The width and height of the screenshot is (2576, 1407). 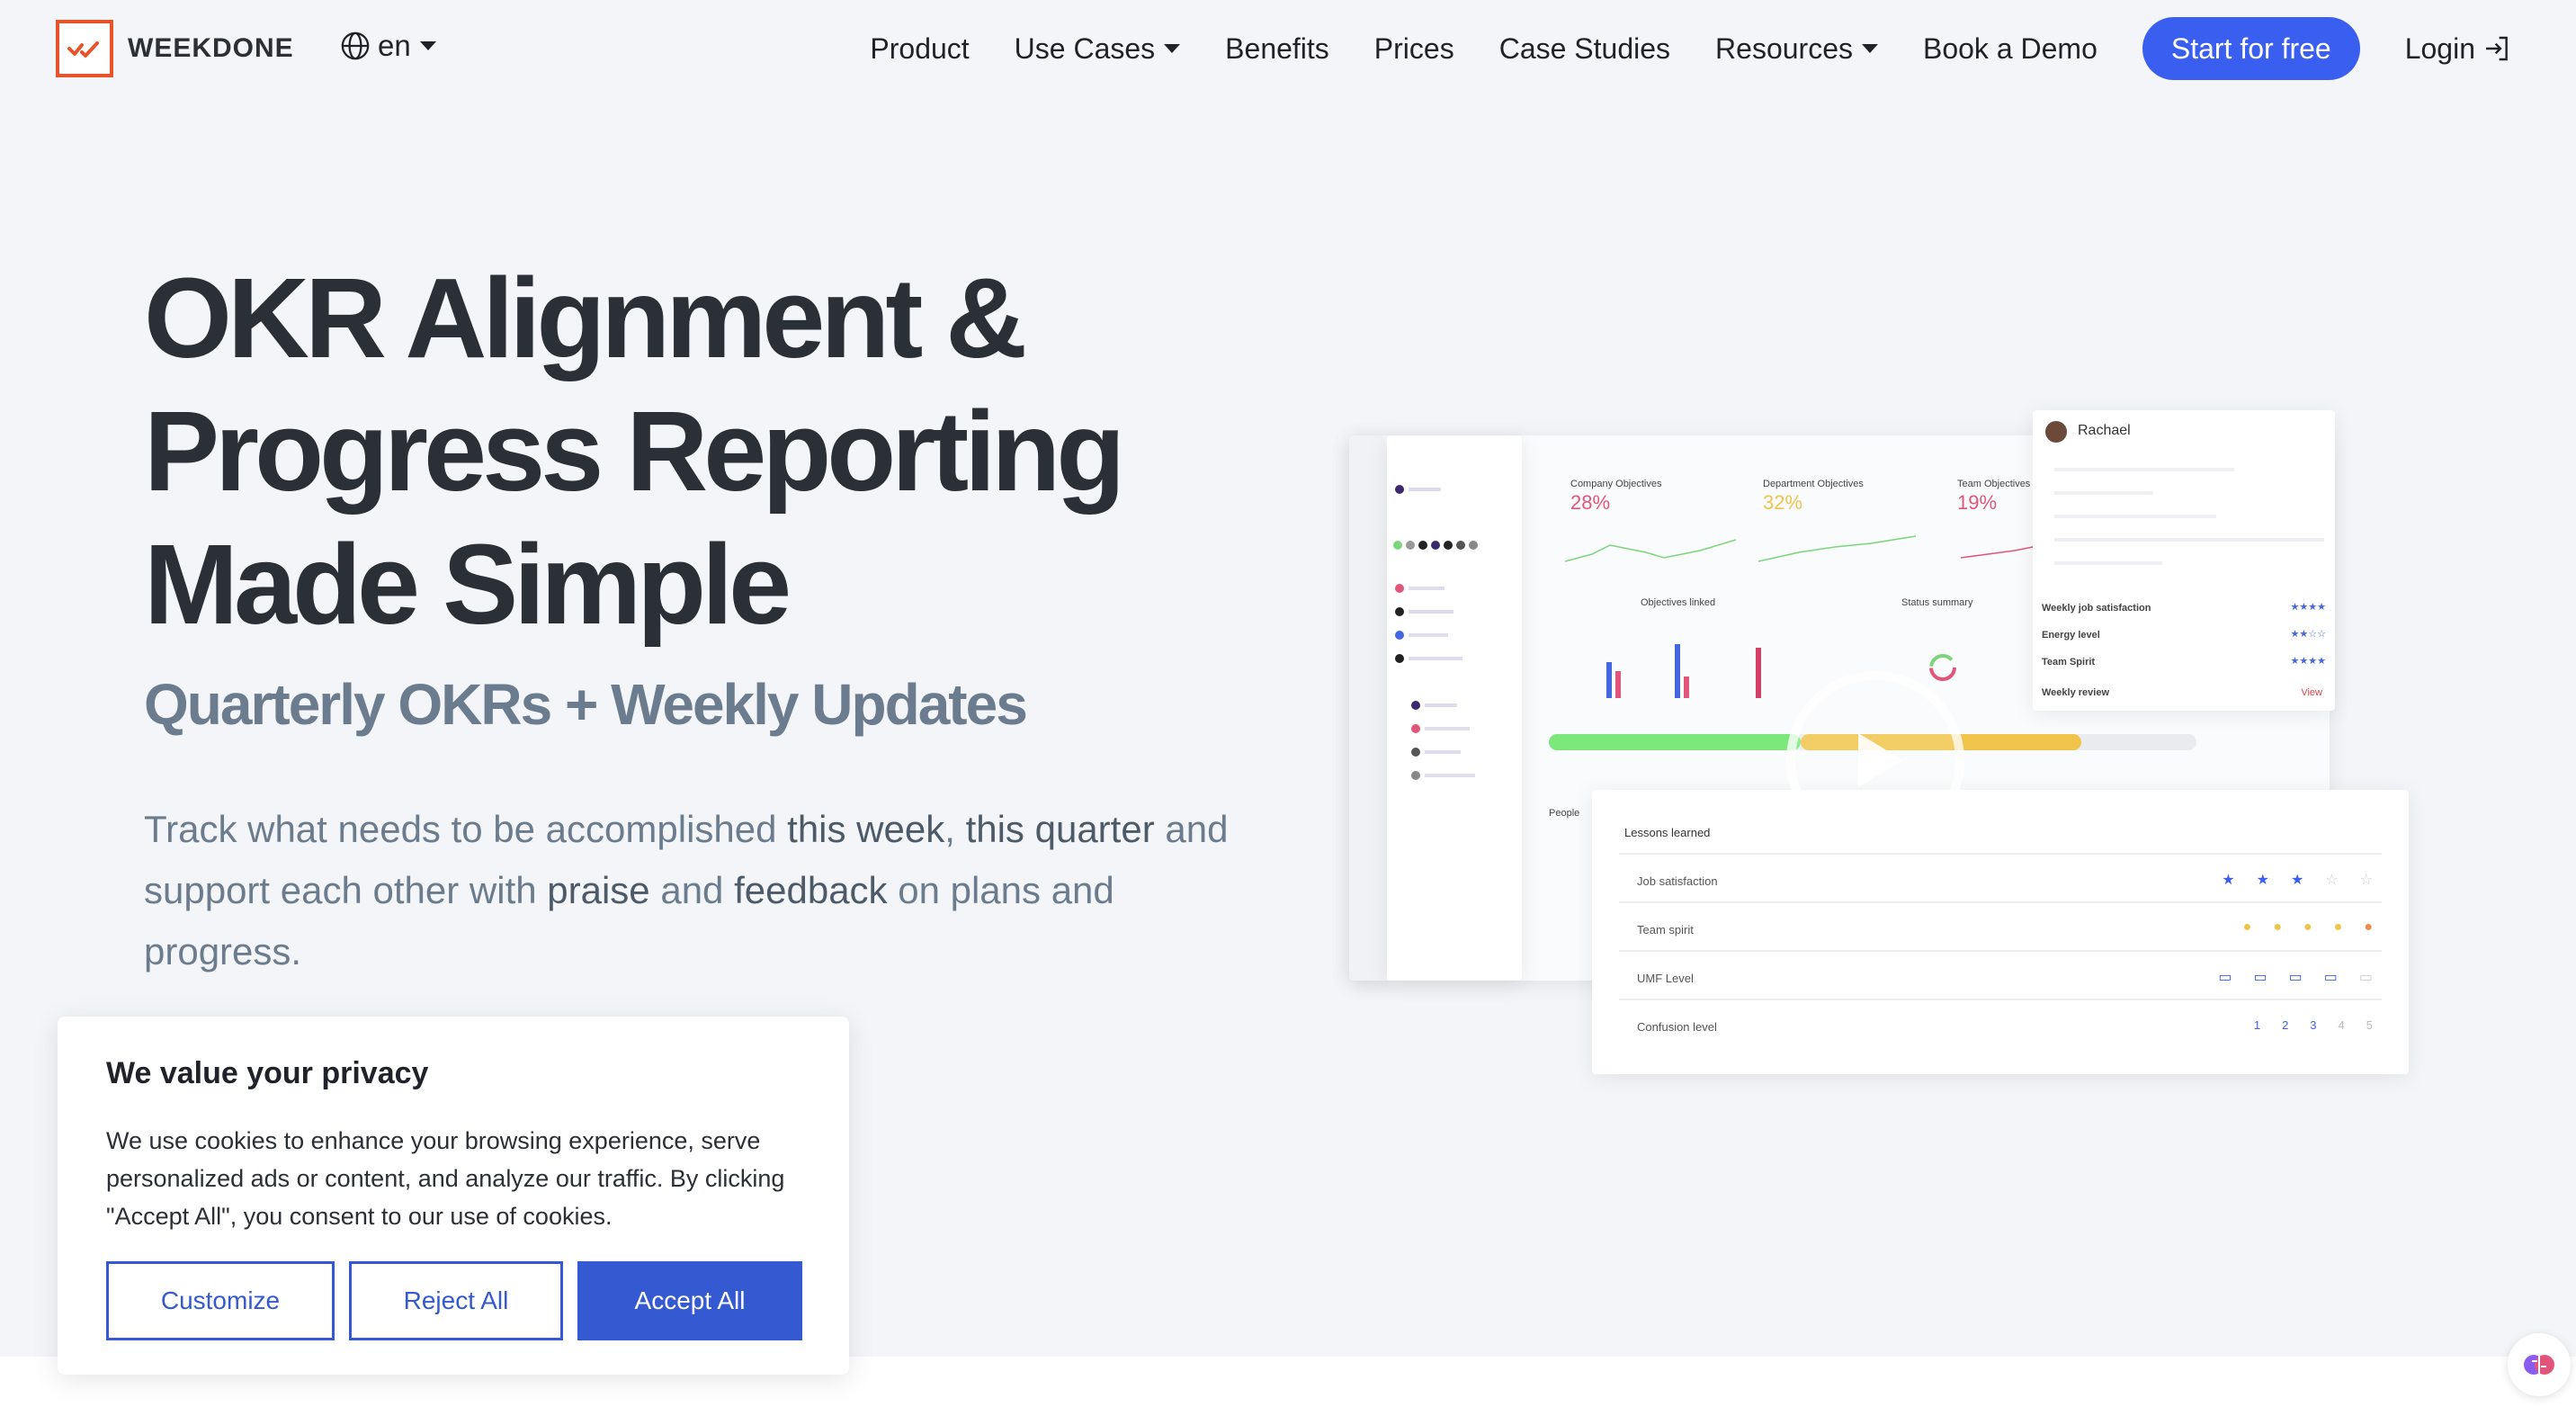 I want to click on avatar, so click(x=2056, y=432).